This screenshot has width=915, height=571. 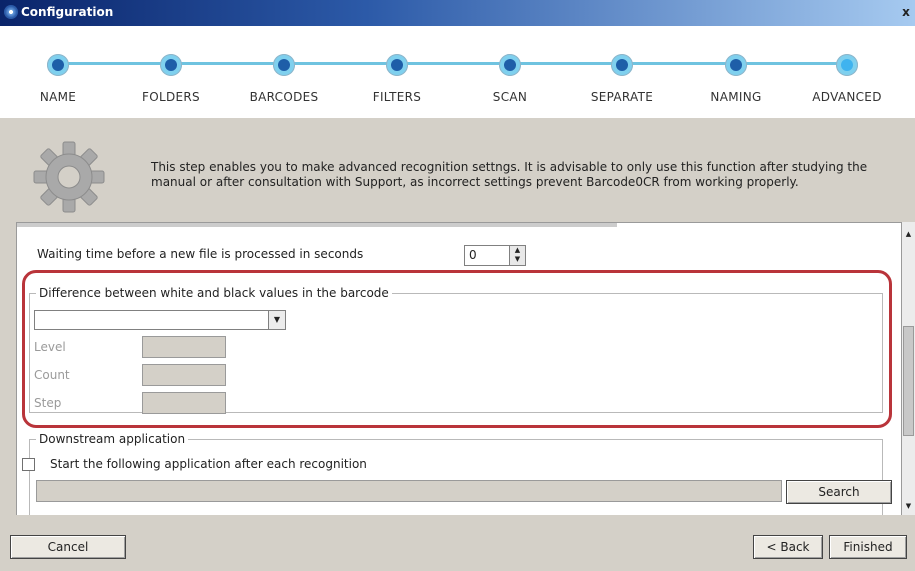 What do you see at coordinates (457, 543) in the screenshot?
I see `footer-bar: Cancel < Back Finished` at bounding box center [457, 543].